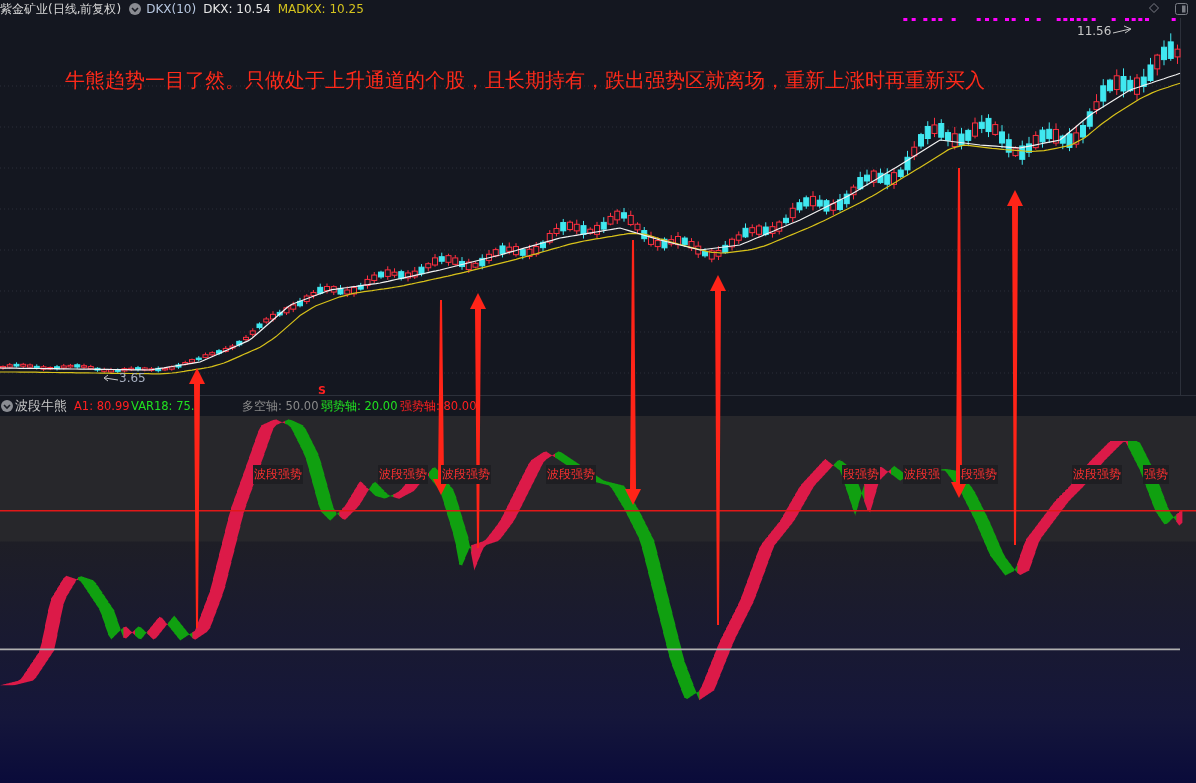  Describe the element at coordinates (132, 378) in the screenshot. I see `low-price-label: 3.65` at that location.